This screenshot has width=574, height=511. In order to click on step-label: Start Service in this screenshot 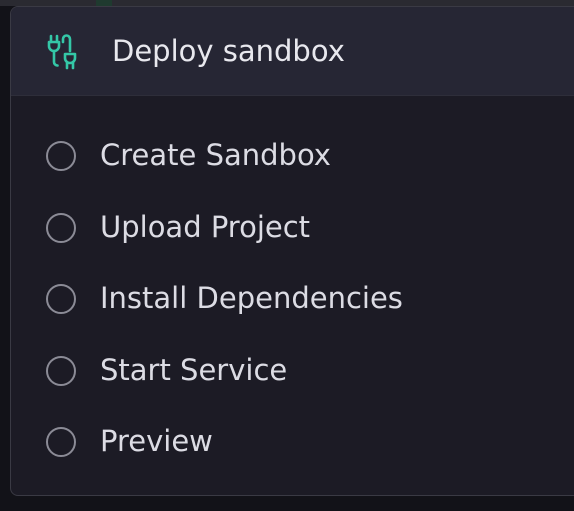, I will do `click(194, 369)`.